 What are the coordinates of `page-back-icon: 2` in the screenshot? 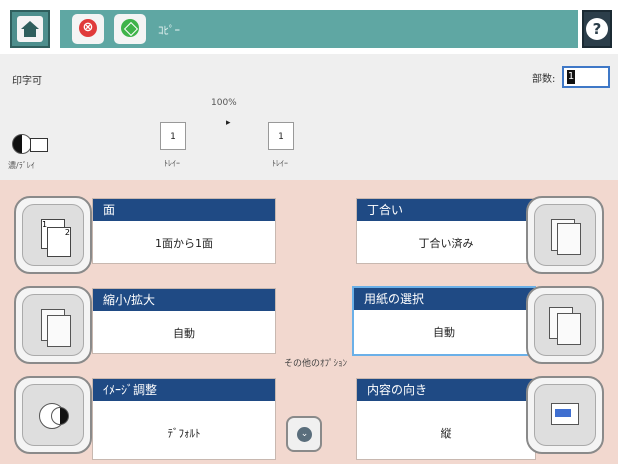 It's located at (59, 242).